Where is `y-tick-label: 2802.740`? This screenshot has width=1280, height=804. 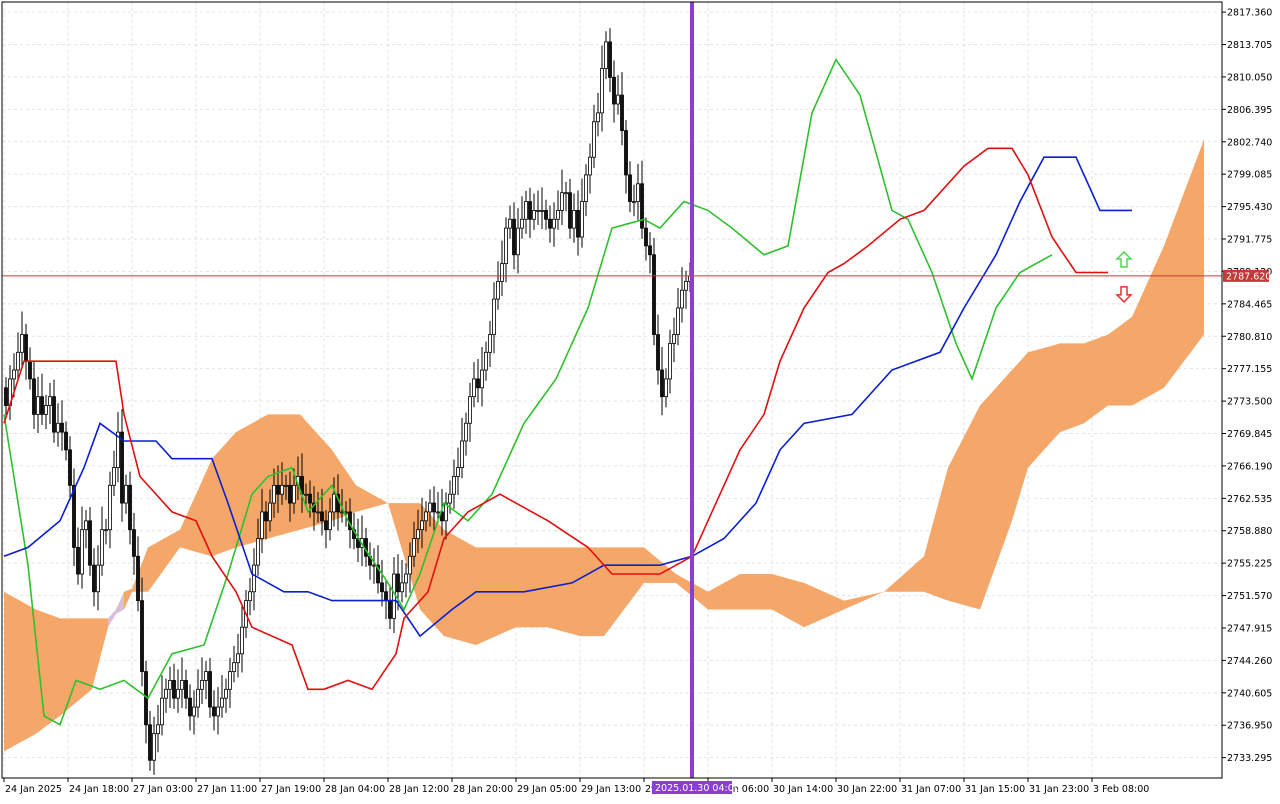 y-tick-label: 2802.740 is located at coordinates (1249, 142).